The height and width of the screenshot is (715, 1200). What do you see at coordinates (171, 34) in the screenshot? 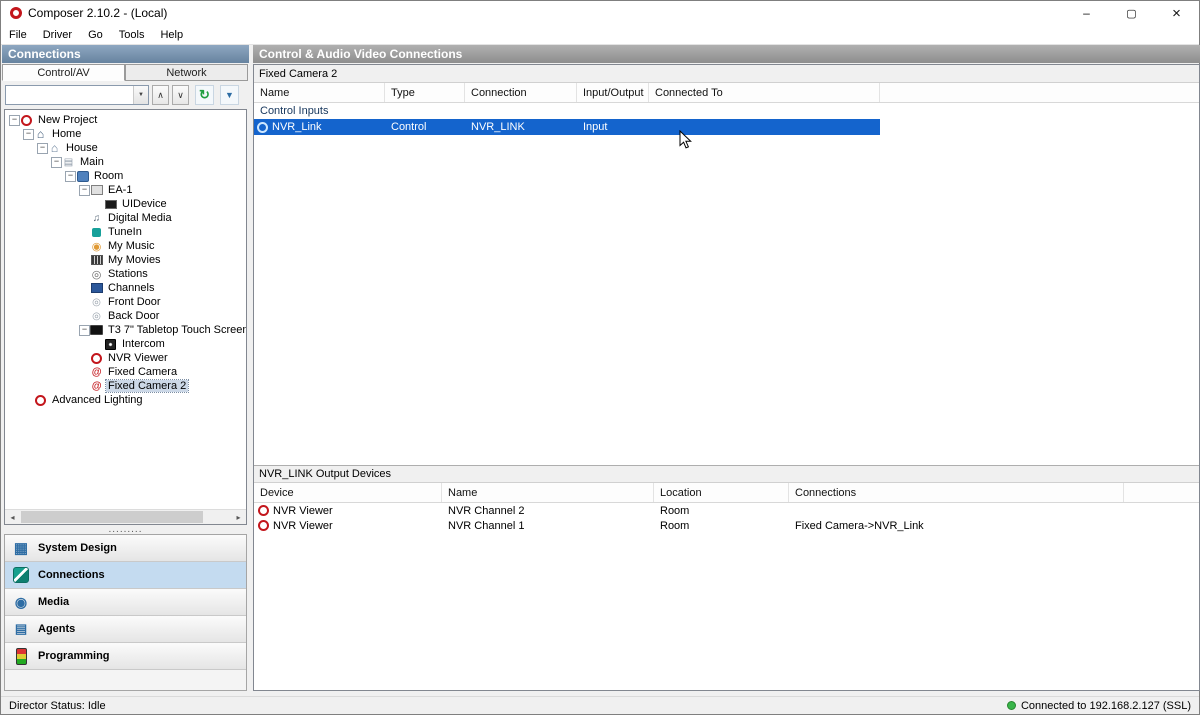
I see `menu-help: Help` at bounding box center [171, 34].